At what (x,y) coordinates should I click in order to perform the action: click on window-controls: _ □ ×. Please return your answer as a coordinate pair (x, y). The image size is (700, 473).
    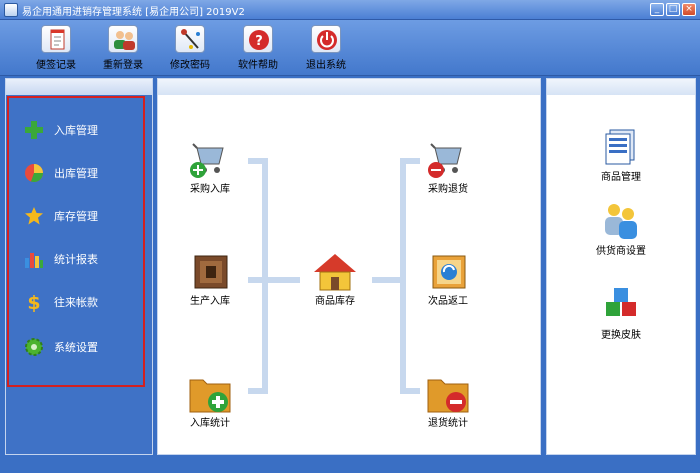
    Looking at the image, I should click on (673, 9).